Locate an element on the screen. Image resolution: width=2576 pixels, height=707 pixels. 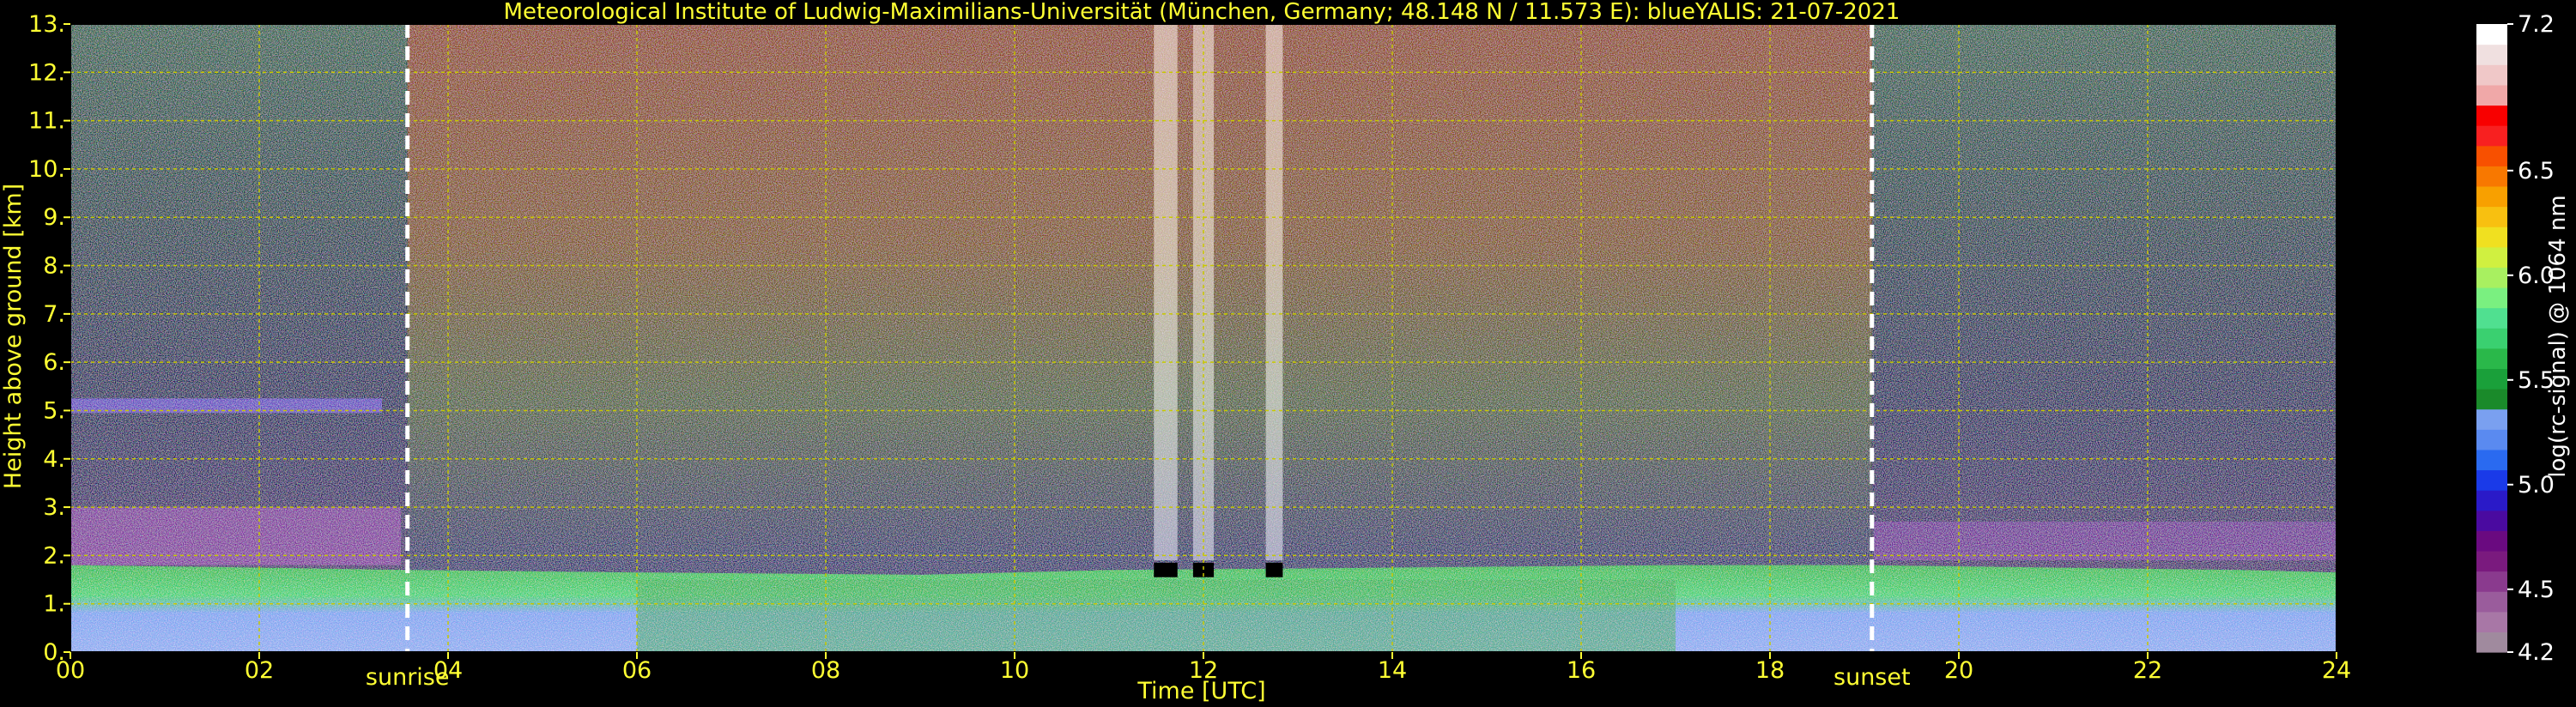
x-tick-label: 06 is located at coordinates (637, 670).